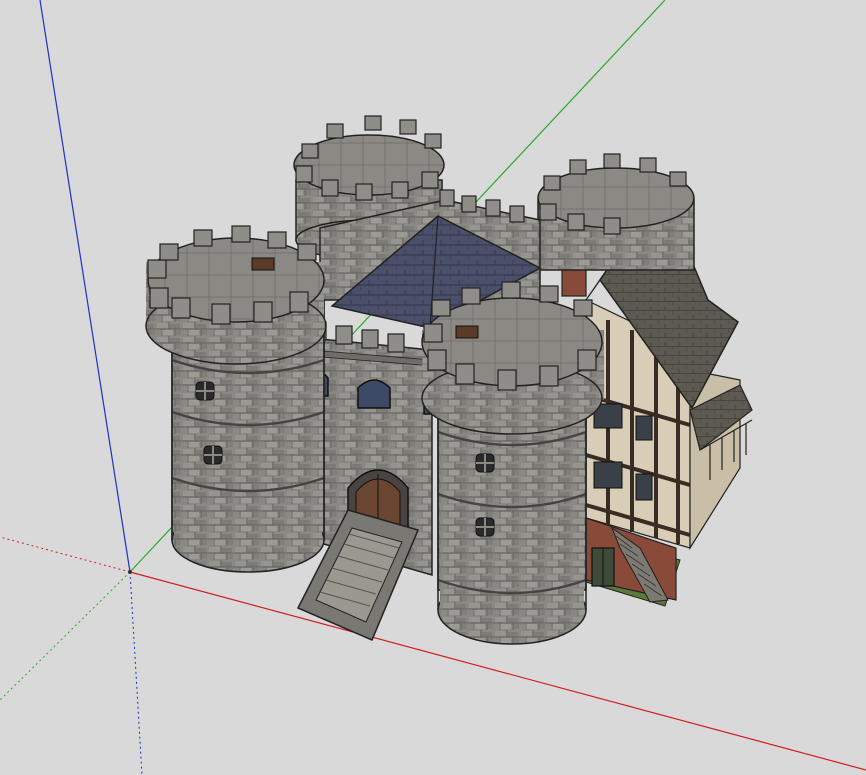  I want to click on axis-origin-icon, so click(130, 572).